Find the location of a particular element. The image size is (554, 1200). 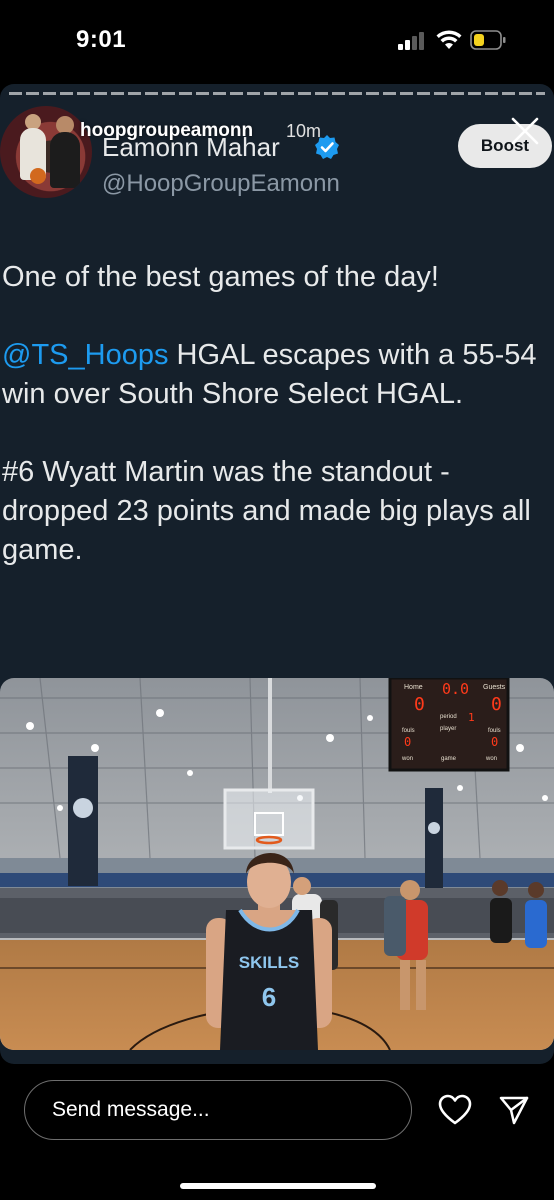

close-icon is located at coordinates (525, 131).